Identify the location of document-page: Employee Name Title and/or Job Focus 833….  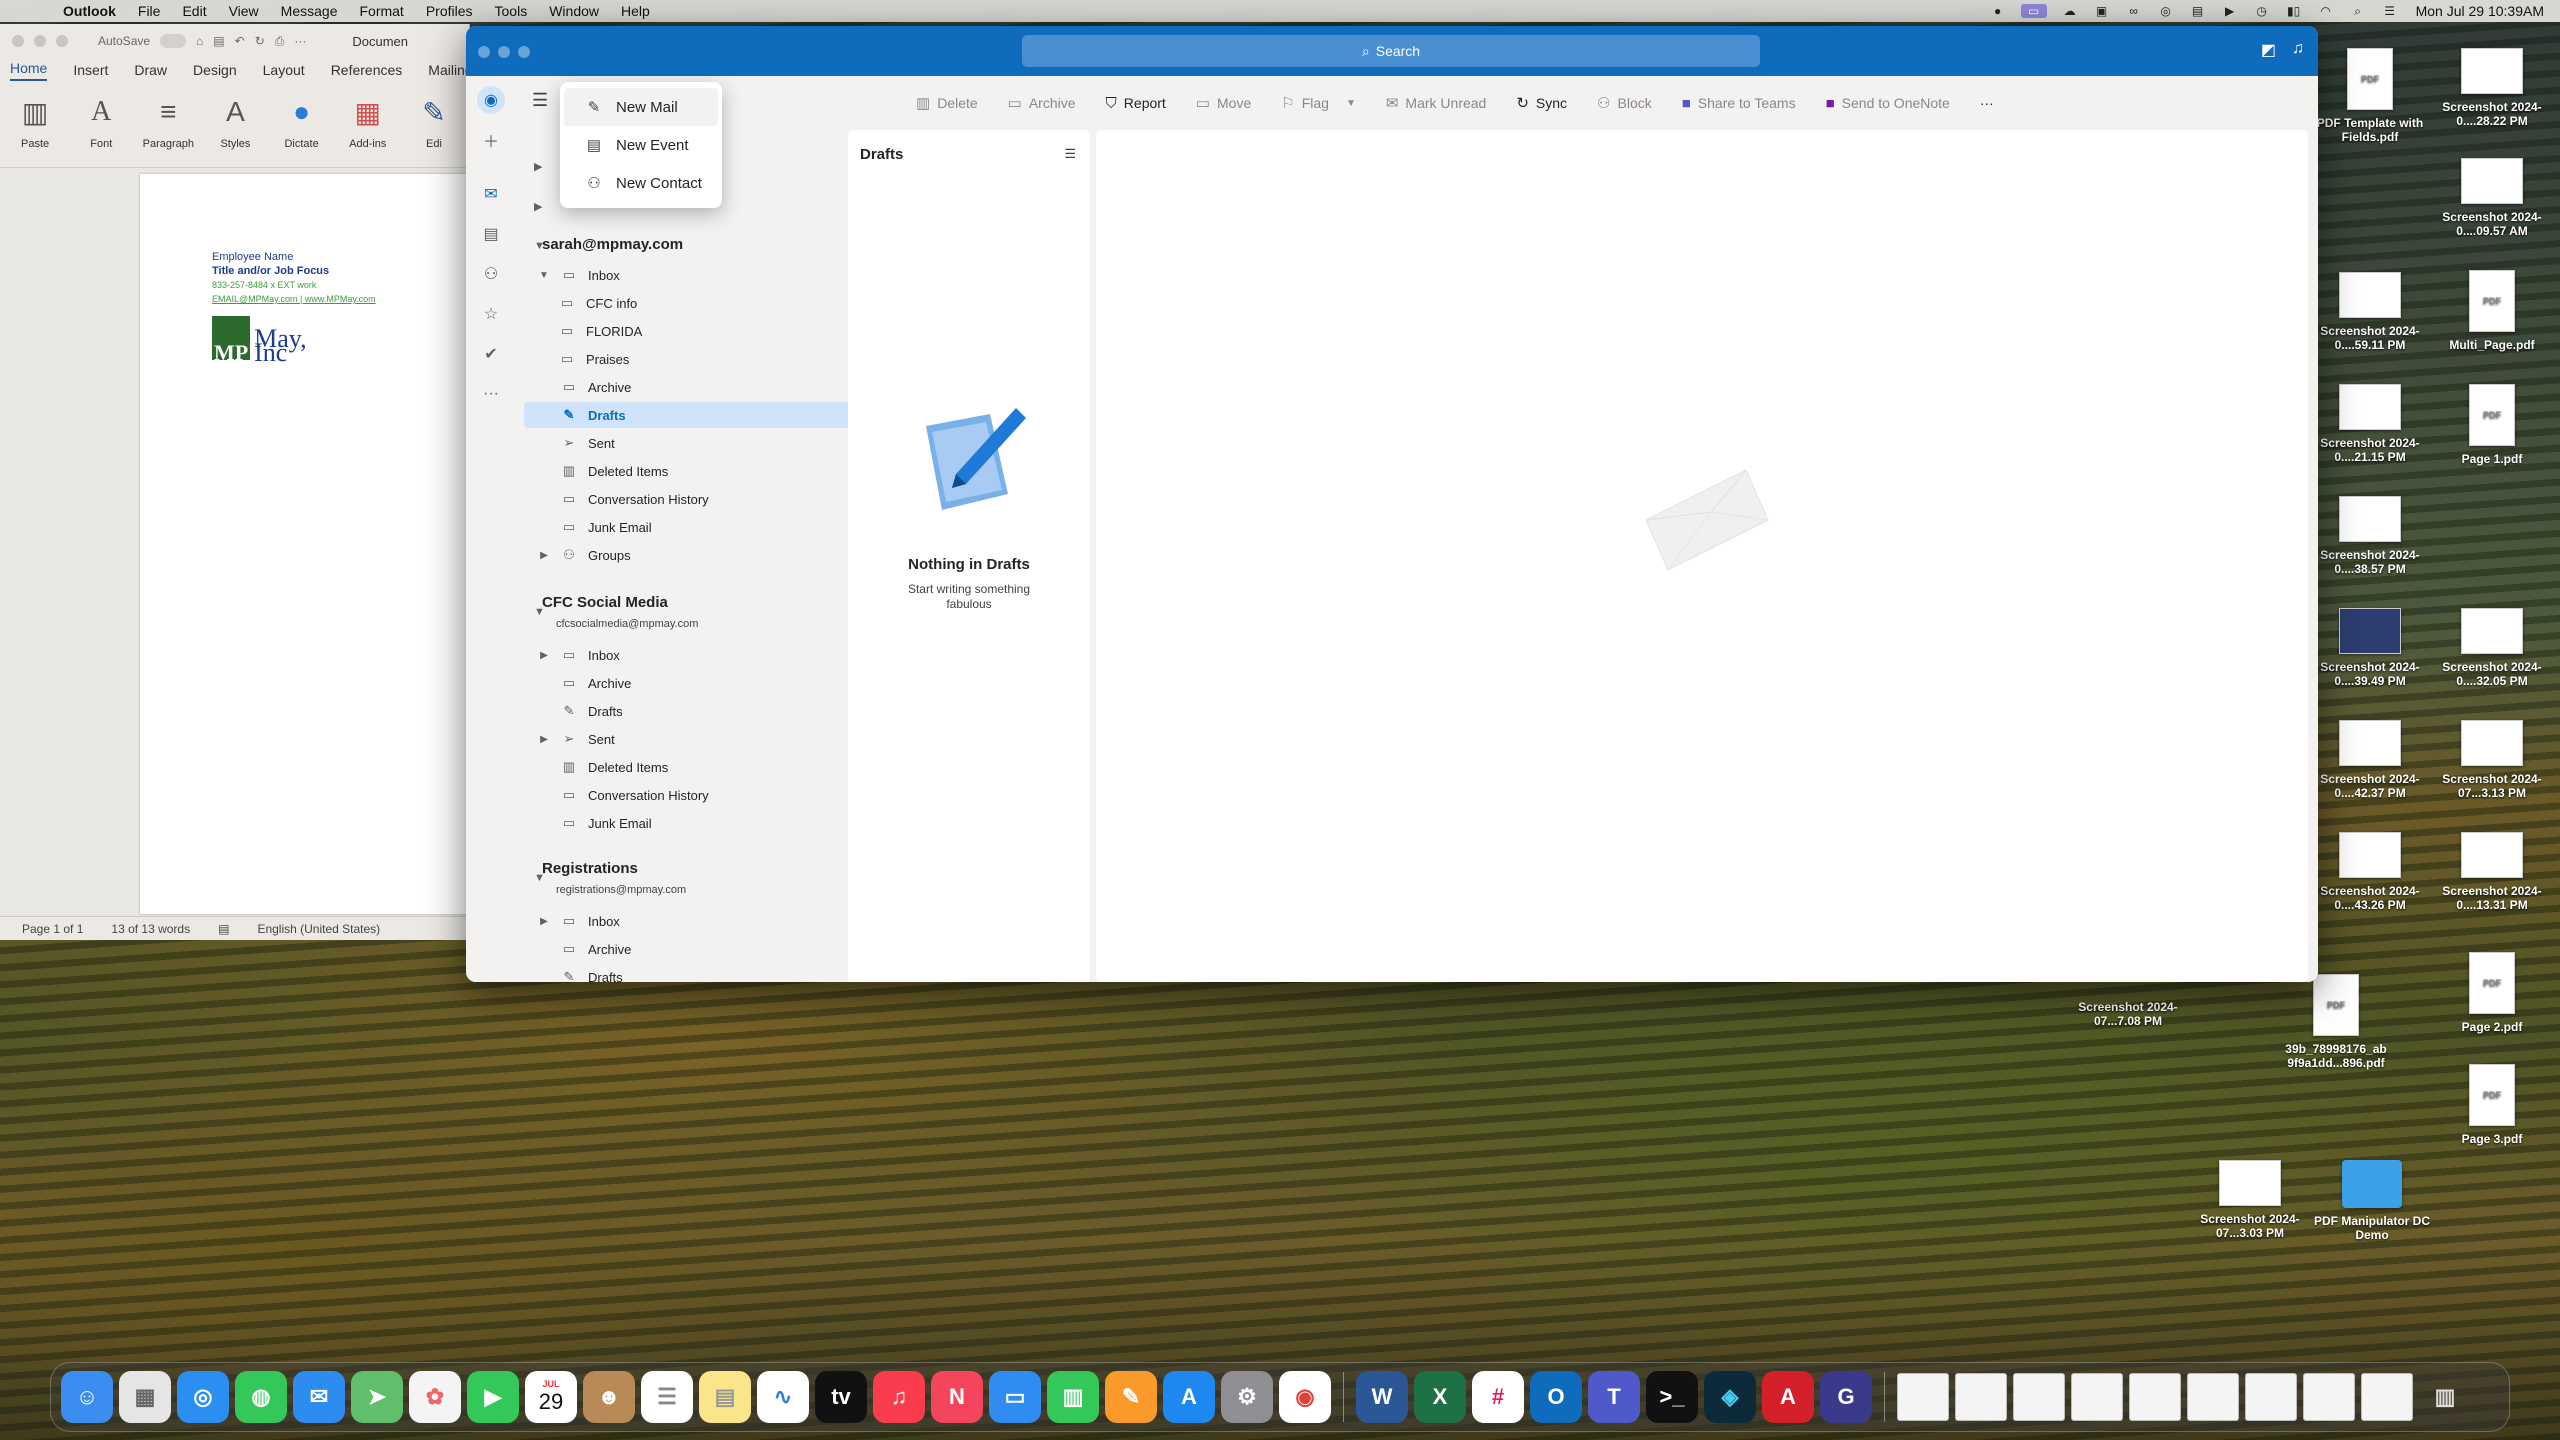
(304, 544).